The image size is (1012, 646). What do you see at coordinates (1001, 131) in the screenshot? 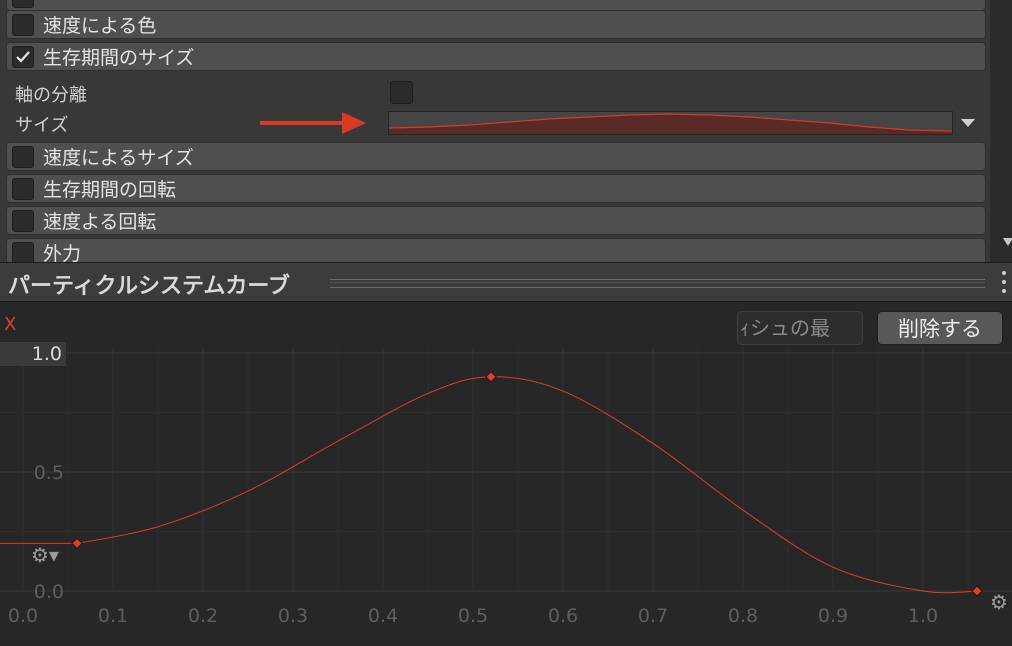
I see `inspector-scrollbar` at bounding box center [1001, 131].